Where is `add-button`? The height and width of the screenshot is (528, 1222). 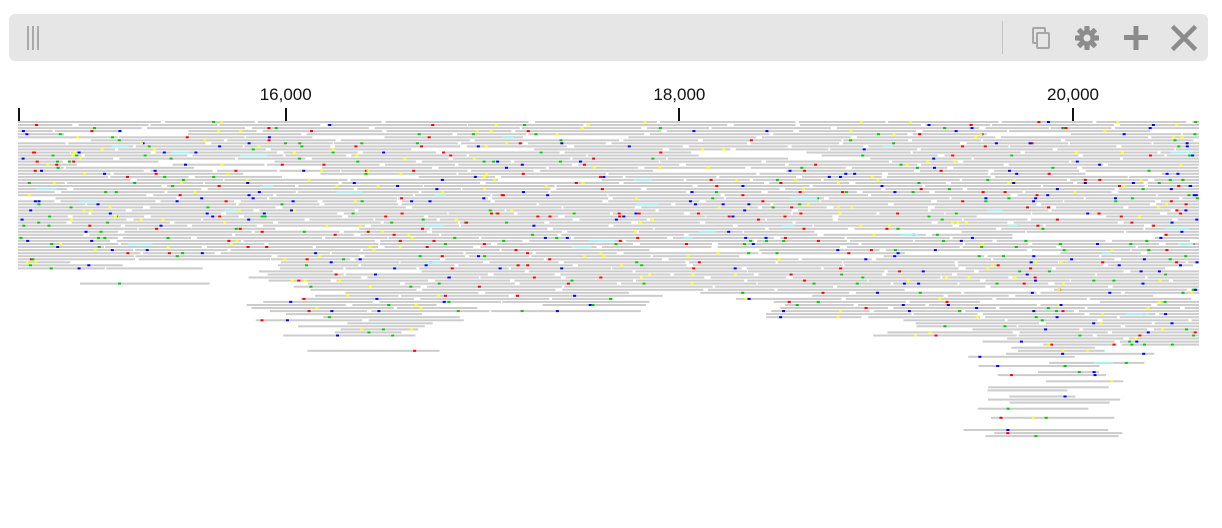
add-button is located at coordinates (1136, 38).